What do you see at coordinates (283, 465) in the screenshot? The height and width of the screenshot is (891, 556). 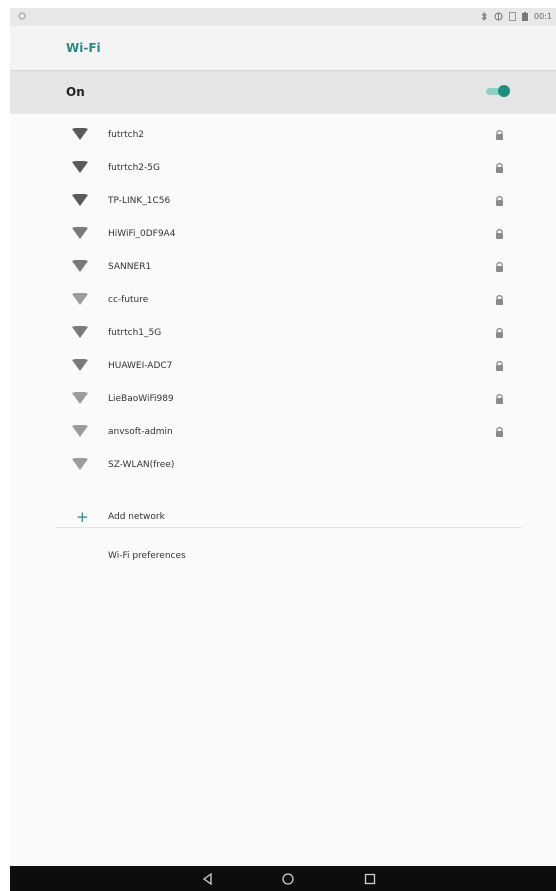 I see `network-item: SZ-WLAN(free)` at bounding box center [283, 465].